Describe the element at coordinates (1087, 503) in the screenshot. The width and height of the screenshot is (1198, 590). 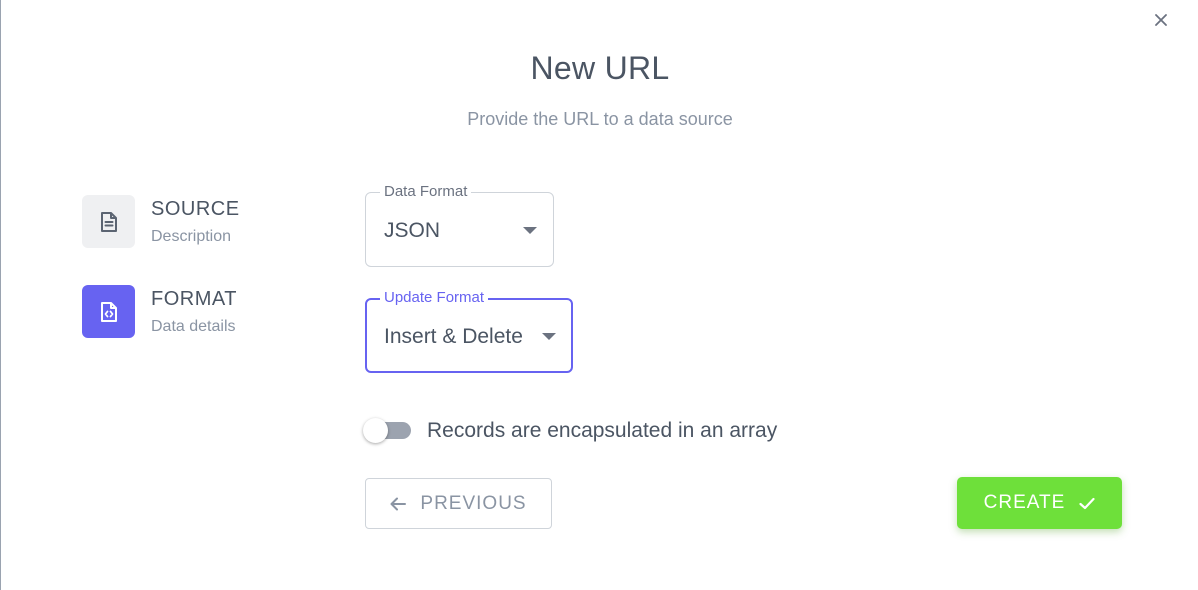
I see `check-icon` at that location.